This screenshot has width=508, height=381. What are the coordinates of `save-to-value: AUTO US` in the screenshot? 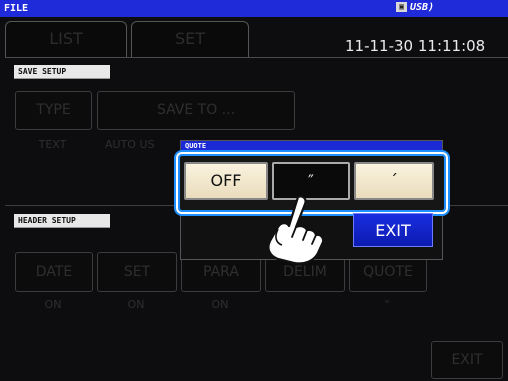 It's located at (130, 144).